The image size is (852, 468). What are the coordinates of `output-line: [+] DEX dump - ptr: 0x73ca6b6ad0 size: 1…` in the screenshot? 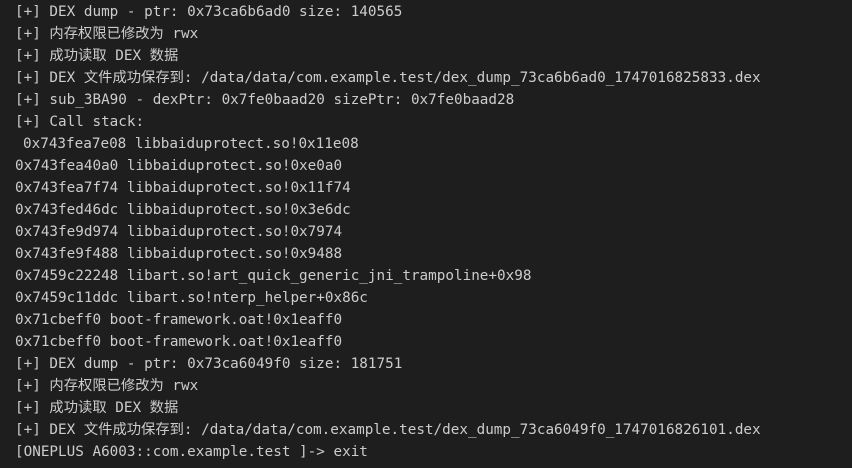 It's located at (209, 12).